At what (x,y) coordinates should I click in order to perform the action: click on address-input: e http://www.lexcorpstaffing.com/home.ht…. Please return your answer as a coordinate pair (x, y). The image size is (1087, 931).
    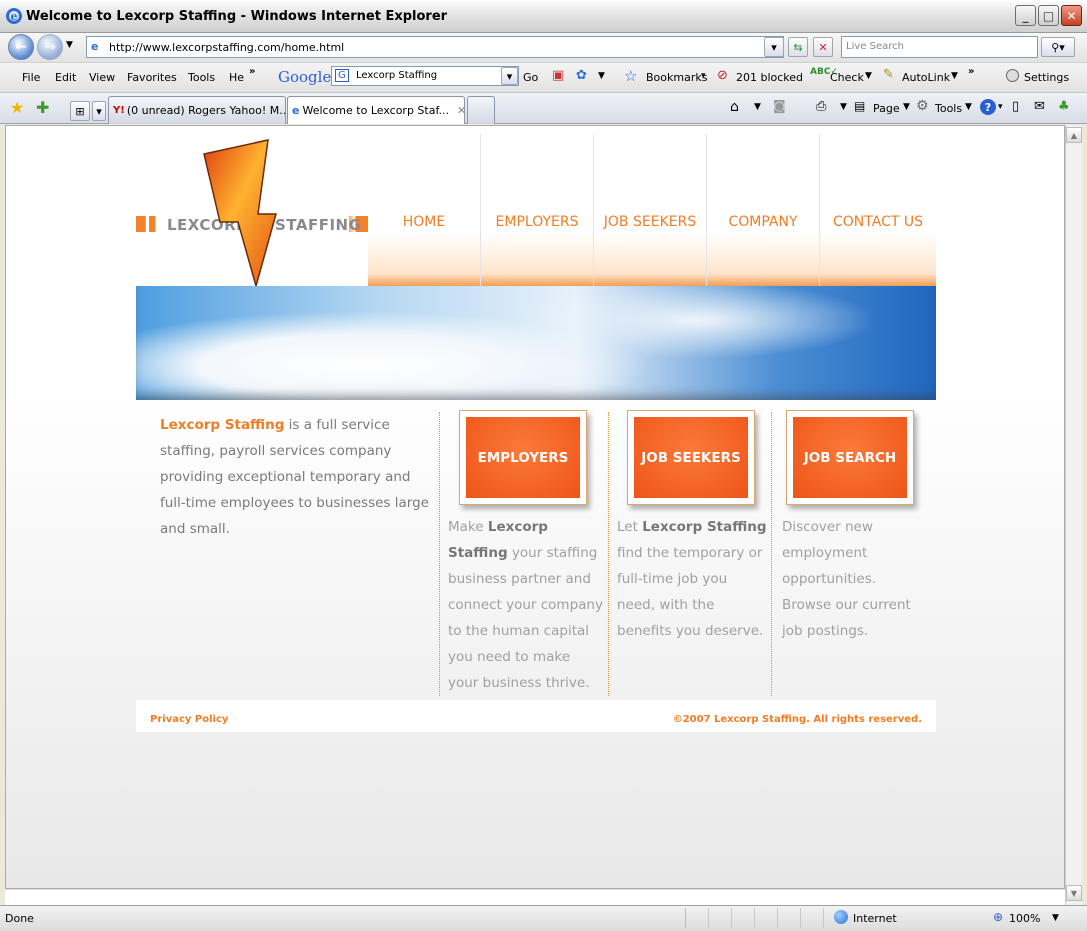
    Looking at the image, I should click on (435, 47).